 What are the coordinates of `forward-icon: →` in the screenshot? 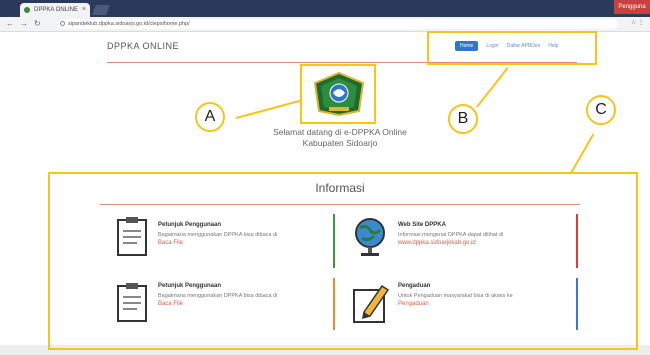 It's located at (24, 24).